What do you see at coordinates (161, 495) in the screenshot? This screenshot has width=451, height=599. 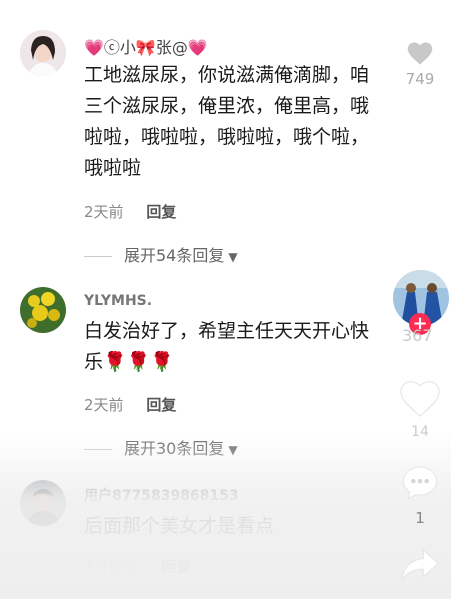 I see `comment-author: 用户8775839868153` at bounding box center [161, 495].